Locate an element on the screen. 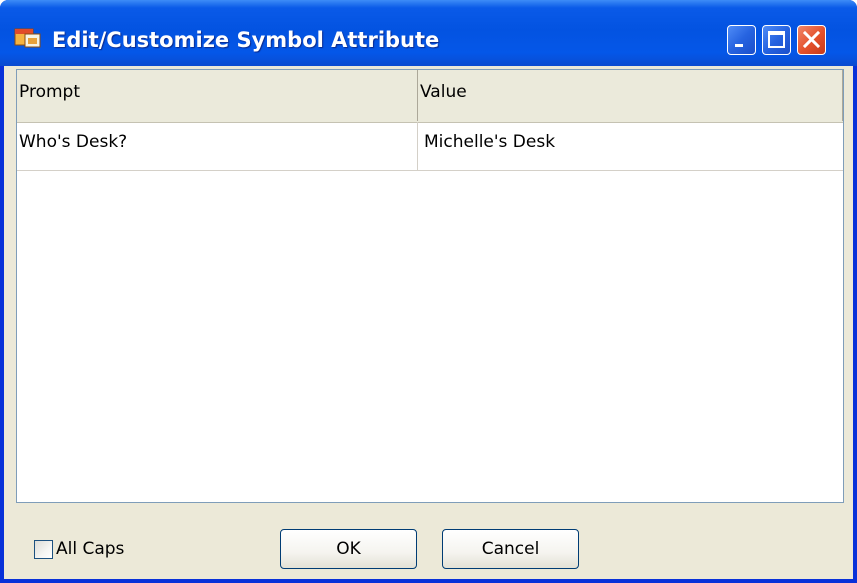 Image resolution: width=857 pixels, height=583 pixels. maximize-icon is located at coordinates (776, 39).